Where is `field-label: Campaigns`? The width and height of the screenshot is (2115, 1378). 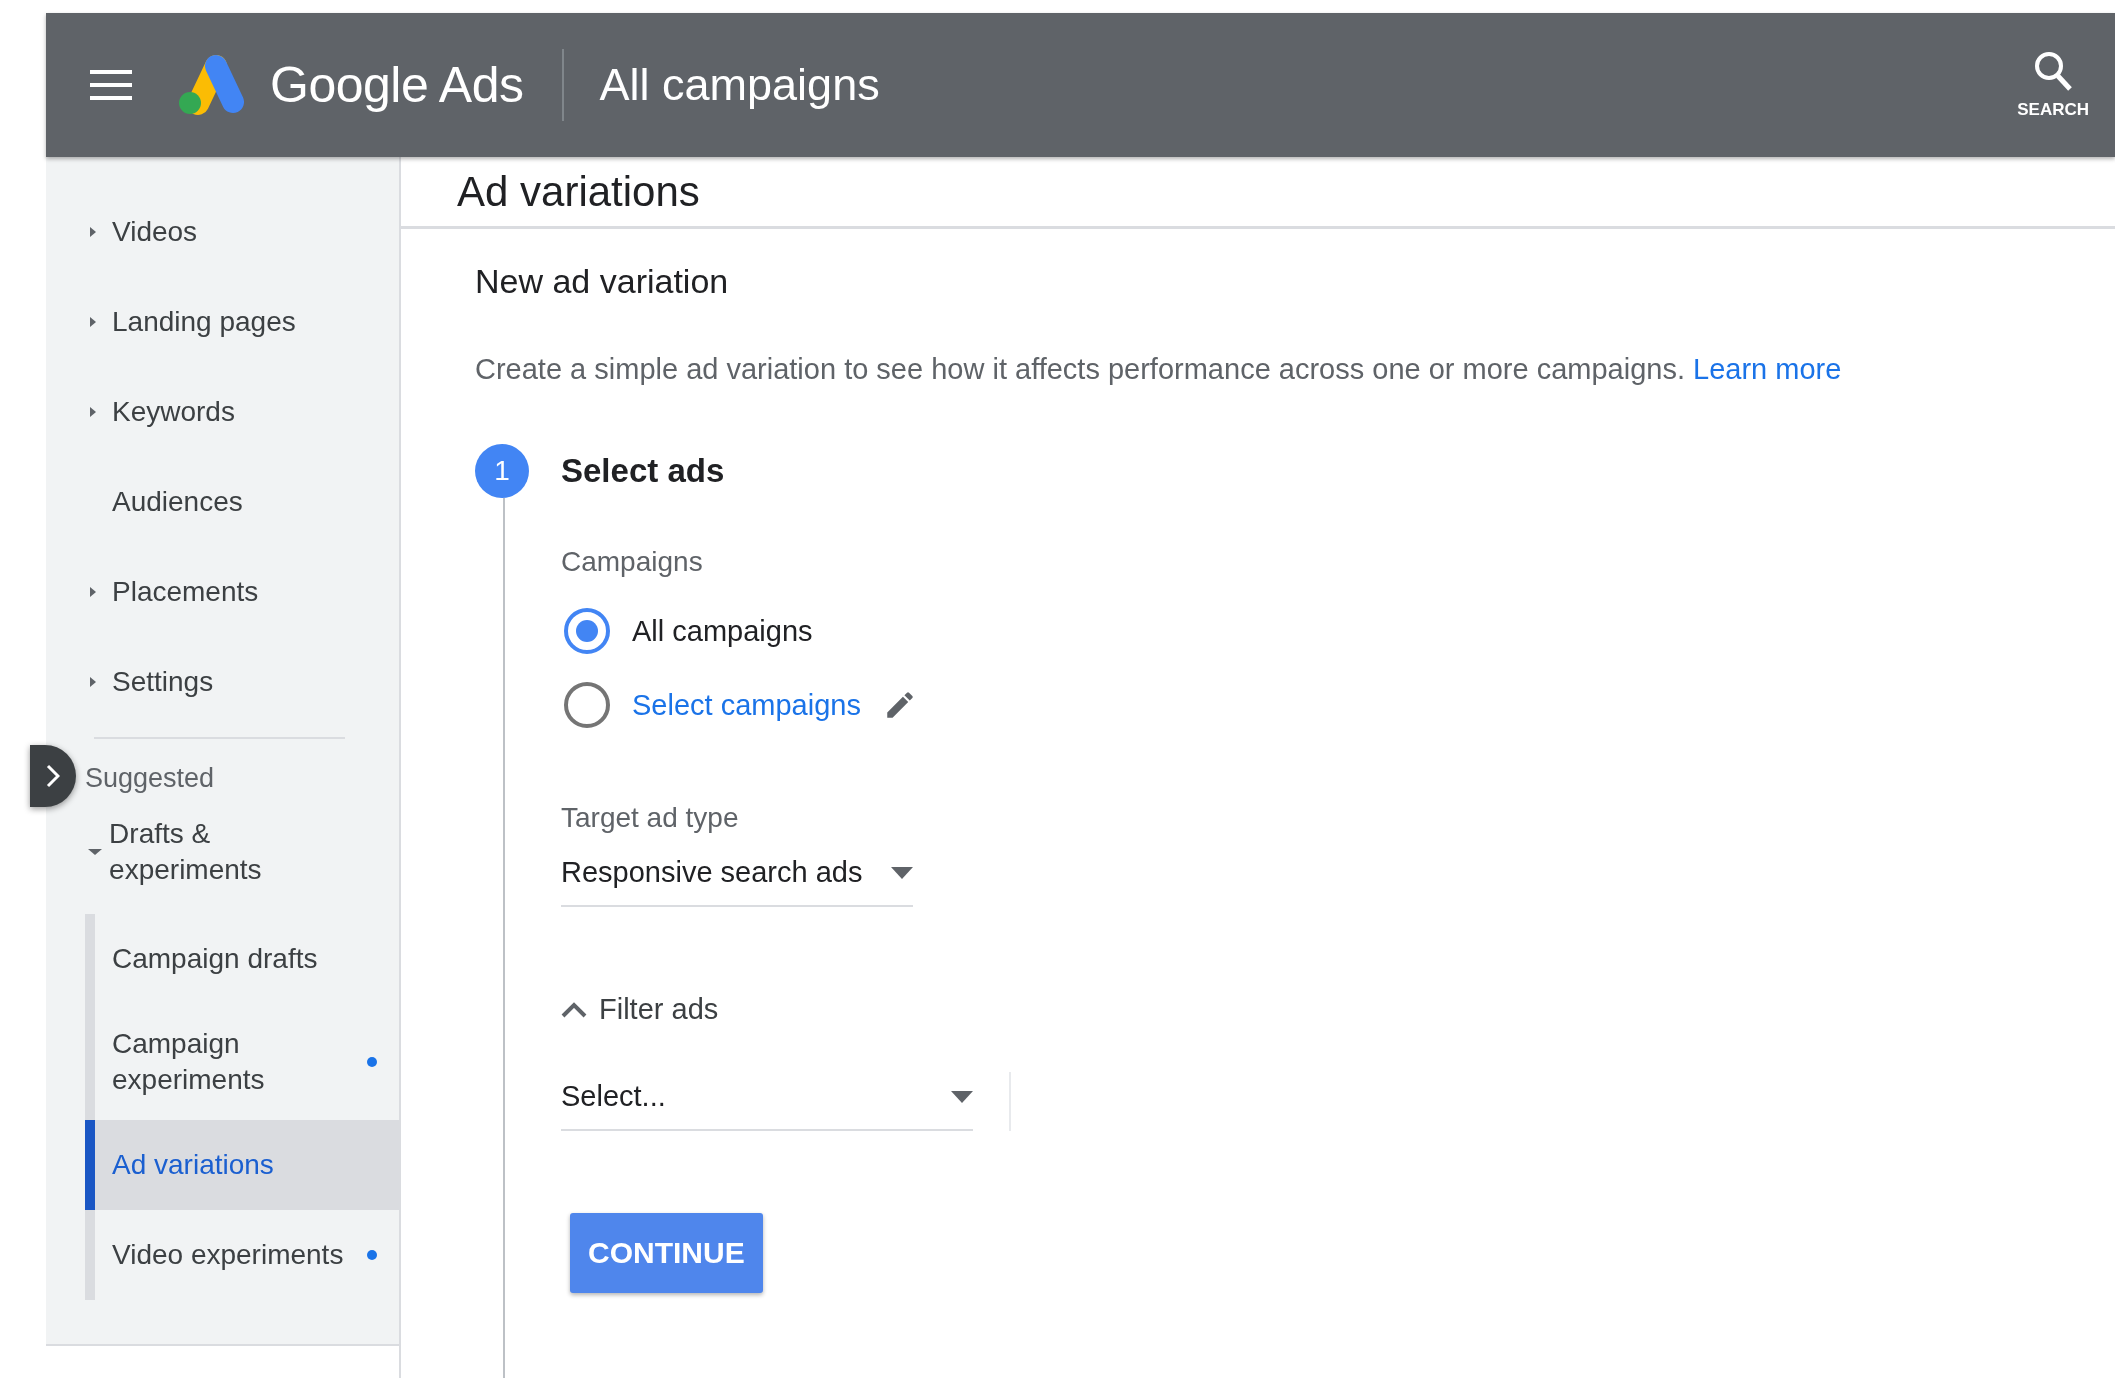
field-label: Campaigns is located at coordinates (632, 562).